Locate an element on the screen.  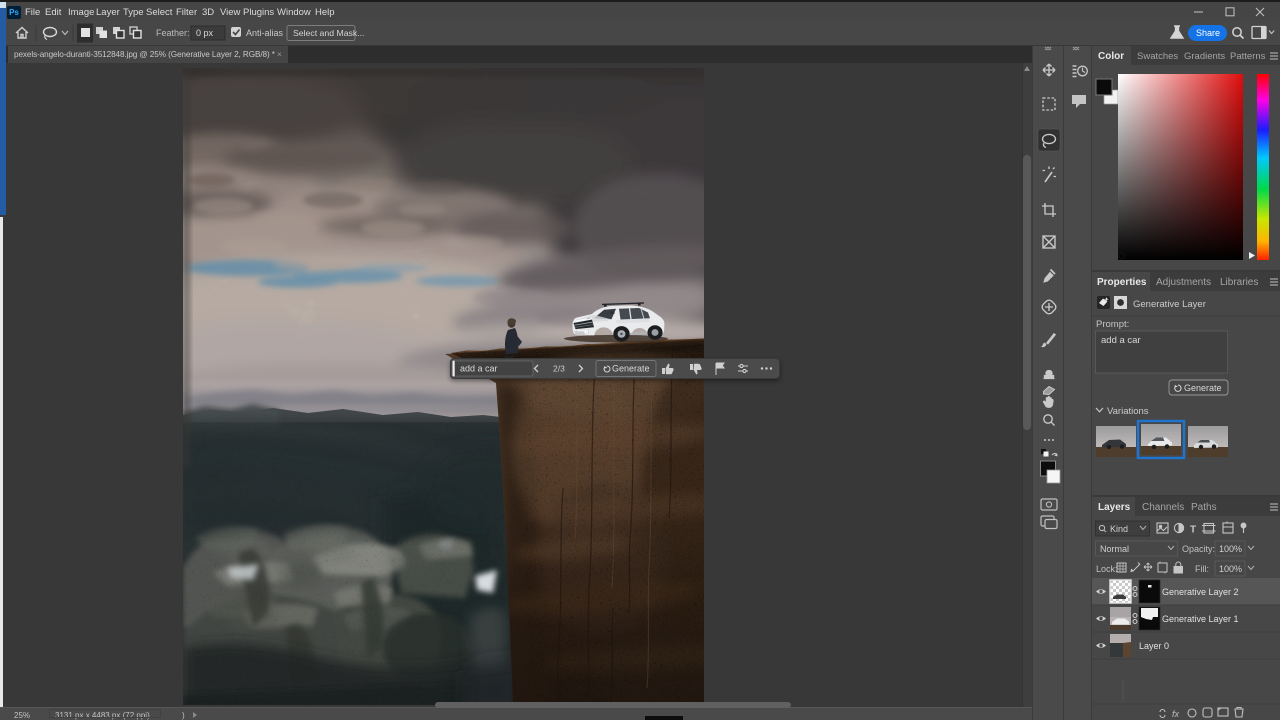
svg-text: Patterns is located at coordinates (1248, 56).